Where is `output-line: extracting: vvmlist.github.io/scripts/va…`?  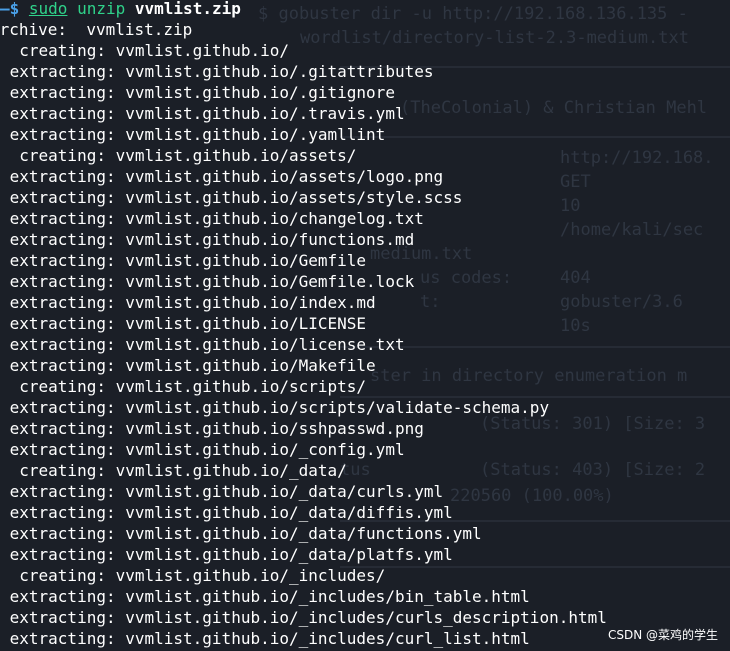
output-line: extracting: vvmlist.github.io/scripts/va… is located at coordinates (275, 407).